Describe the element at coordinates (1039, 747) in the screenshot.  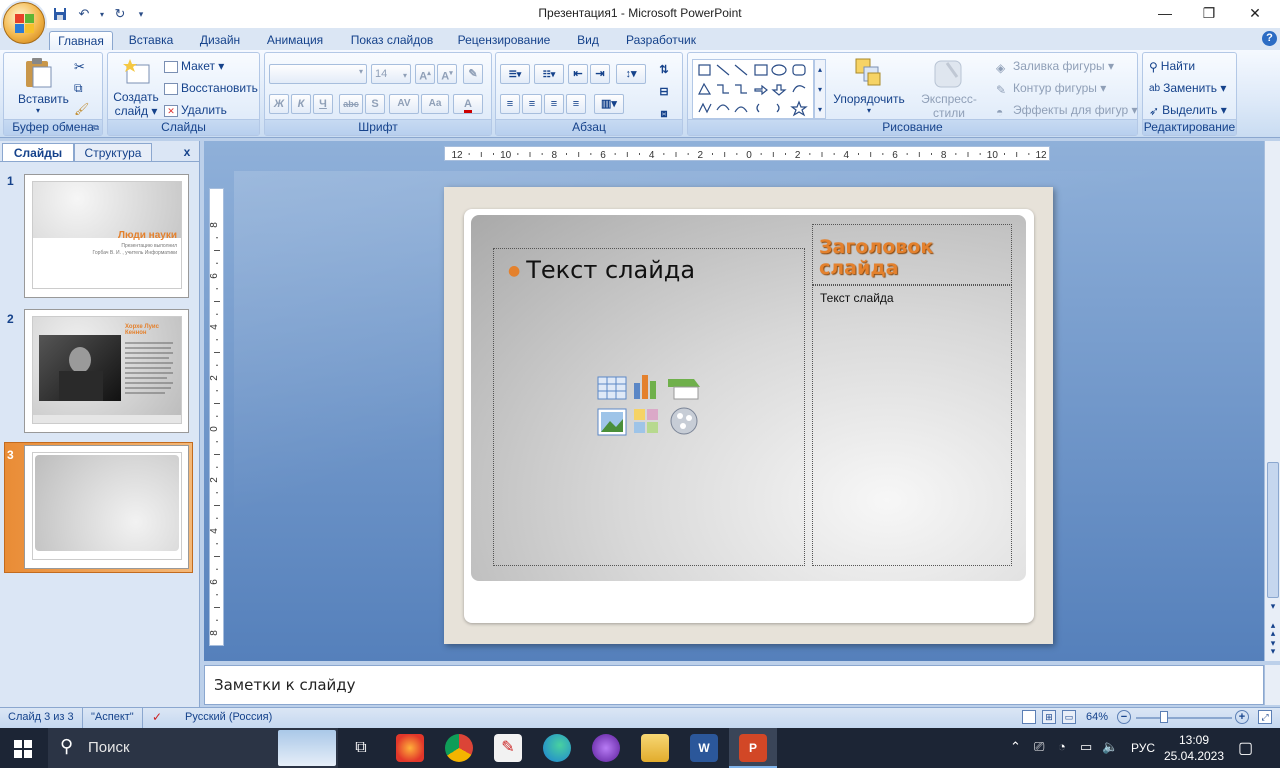
I see `meet-now-icon: ⎚` at that location.